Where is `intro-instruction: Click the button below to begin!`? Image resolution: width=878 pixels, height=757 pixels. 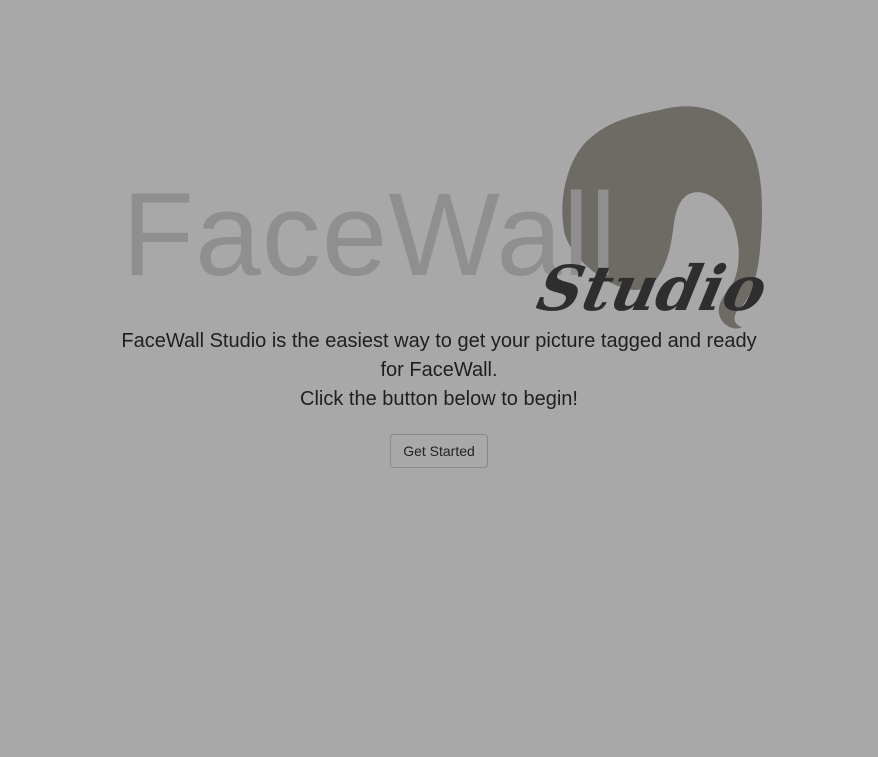 intro-instruction: Click the button below to begin! is located at coordinates (439, 399).